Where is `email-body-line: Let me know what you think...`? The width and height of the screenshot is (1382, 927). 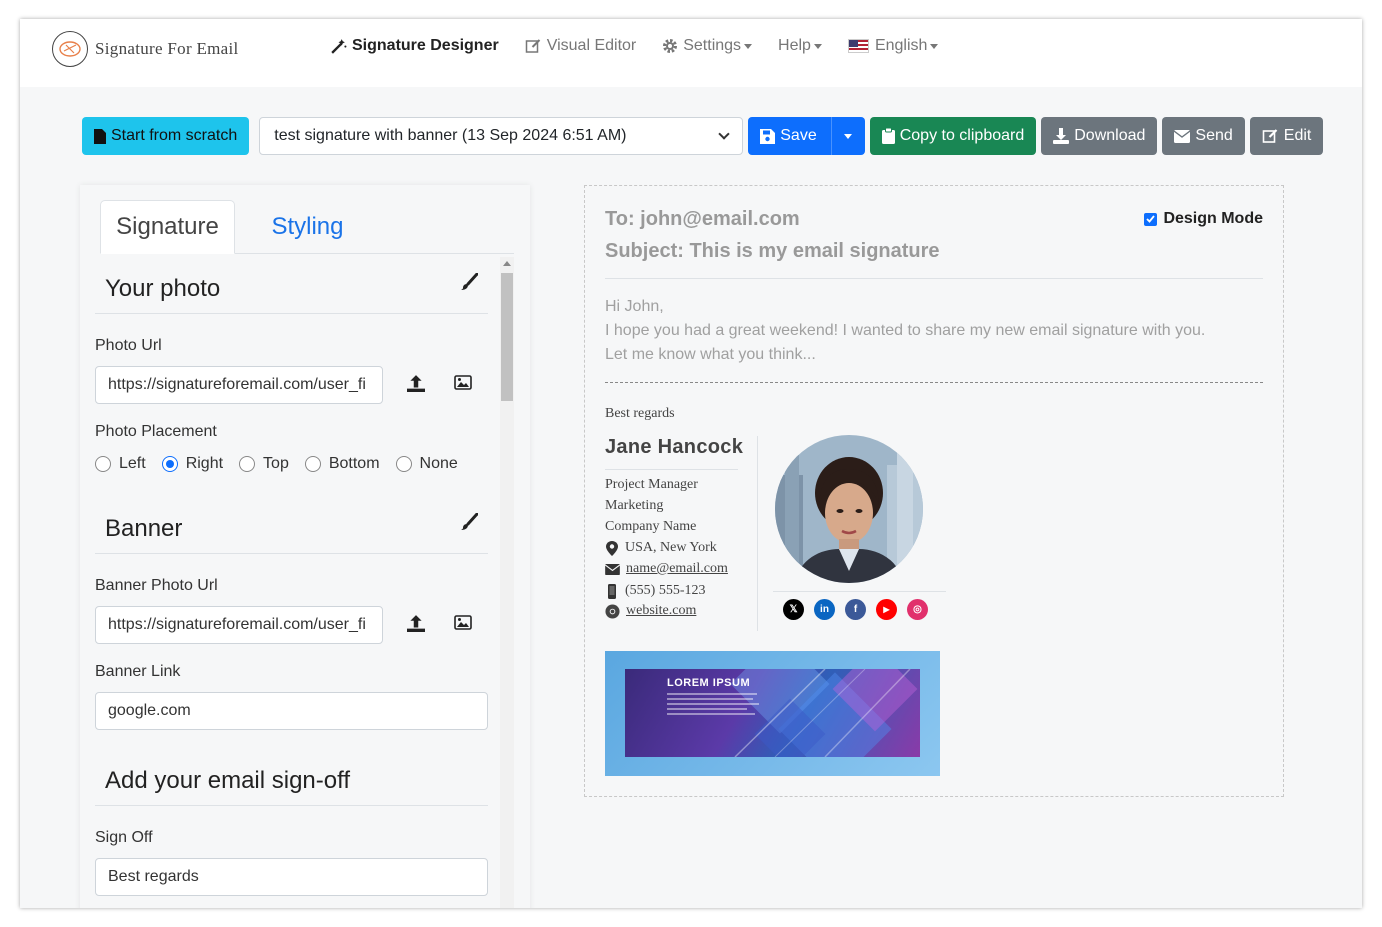 email-body-line: Let me know what you think... is located at coordinates (710, 354).